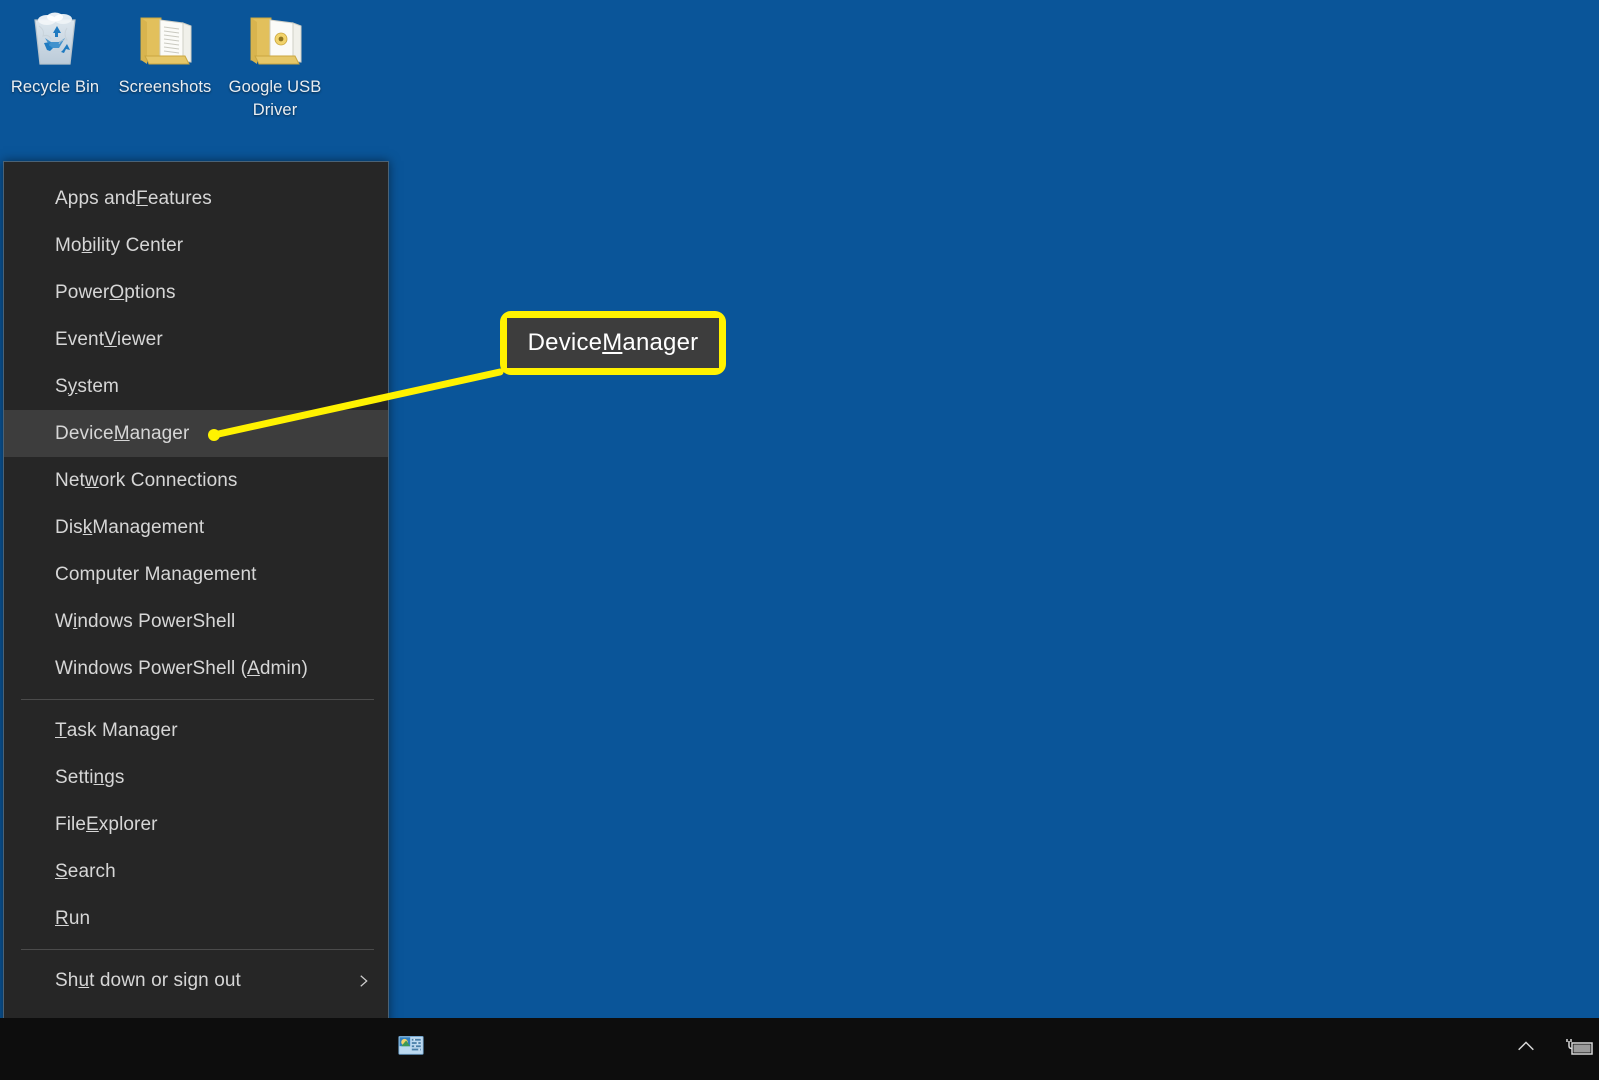 The width and height of the screenshot is (1599, 1080). Describe the element at coordinates (87, 527) in the screenshot. I see `menu-item-accelerator: k` at that location.